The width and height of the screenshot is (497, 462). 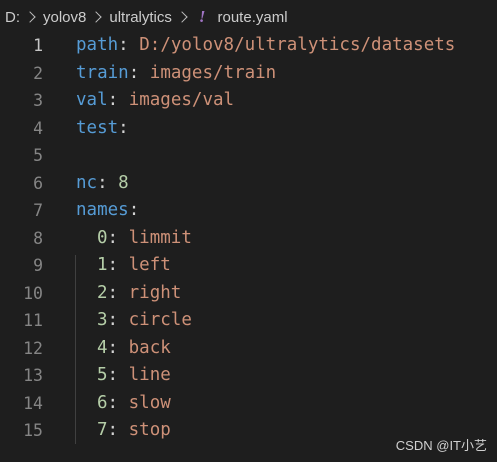 What do you see at coordinates (102, 237) in the screenshot?
I see `name-index: 0` at bounding box center [102, 237].